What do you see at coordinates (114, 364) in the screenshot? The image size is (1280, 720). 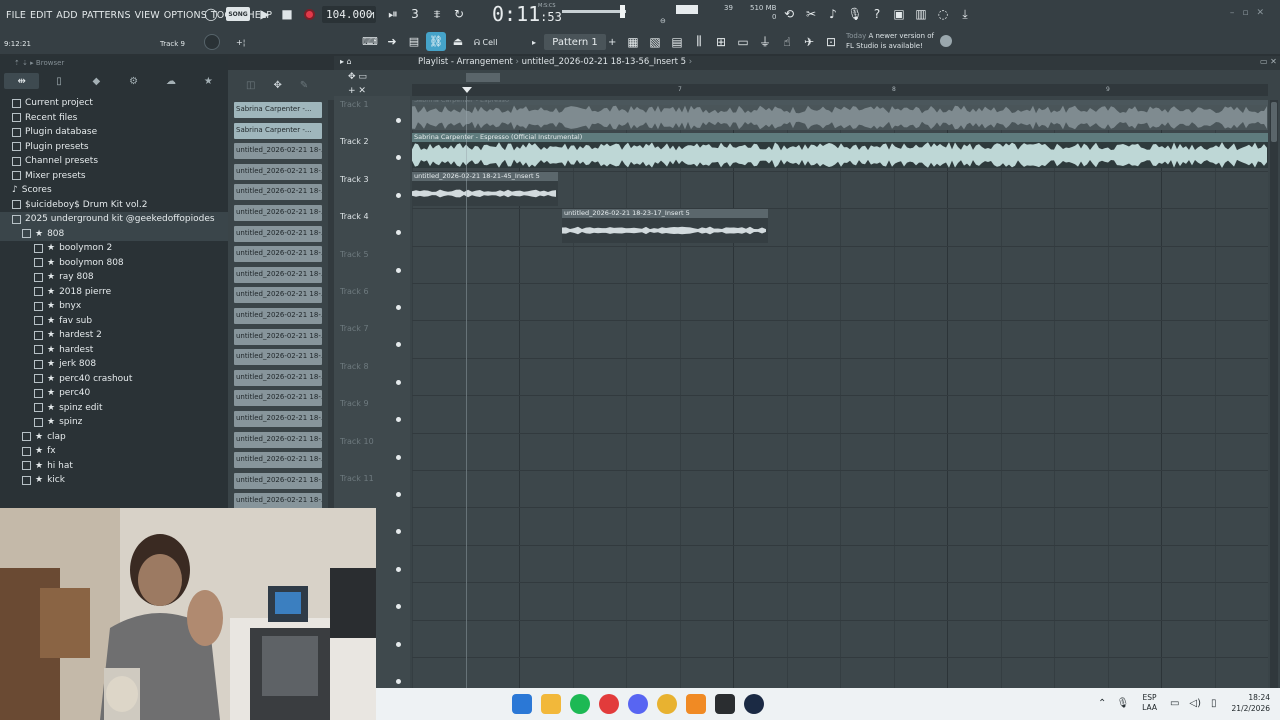 I see `browser-item: ★ jerk 808` at bounding box center [114, 364].